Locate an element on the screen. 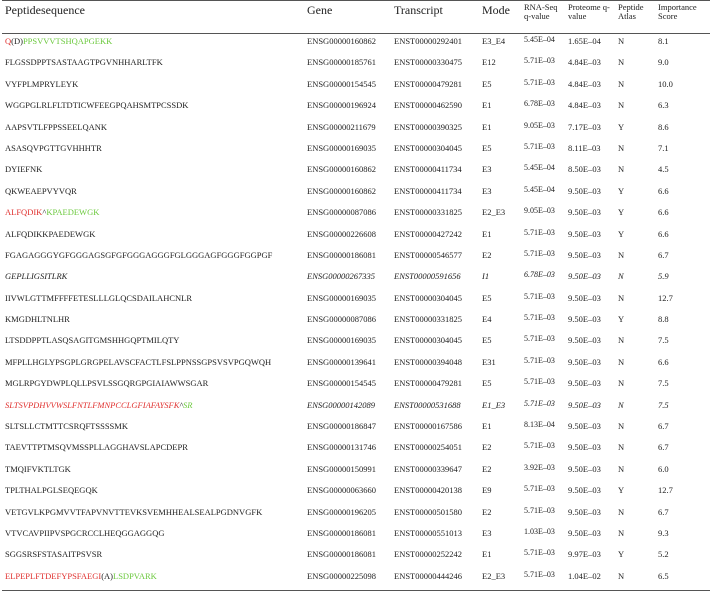 The height and width of the screenshot is (591, 712). header-proteome: Proteome q-value is located at coordinates (589, 11).